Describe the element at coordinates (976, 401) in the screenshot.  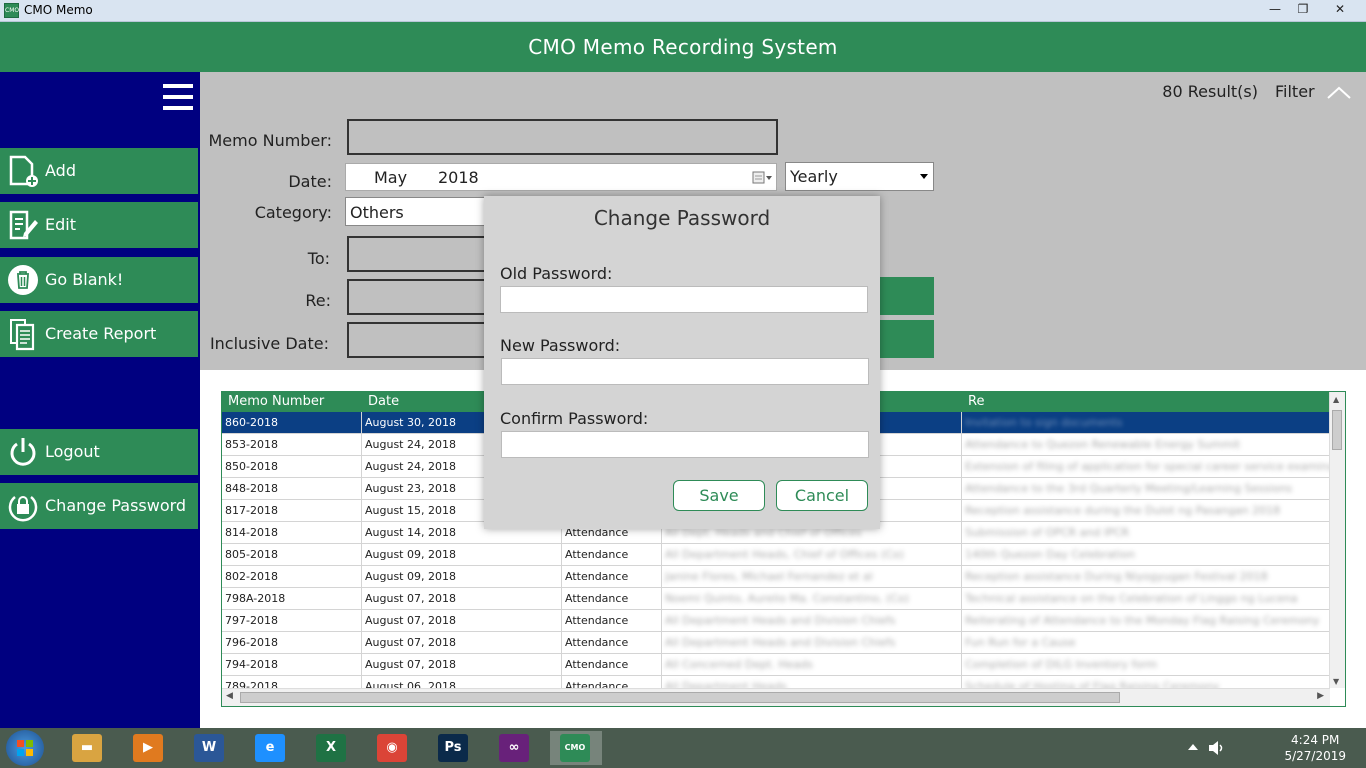
I see `column-re: Re` at that location.